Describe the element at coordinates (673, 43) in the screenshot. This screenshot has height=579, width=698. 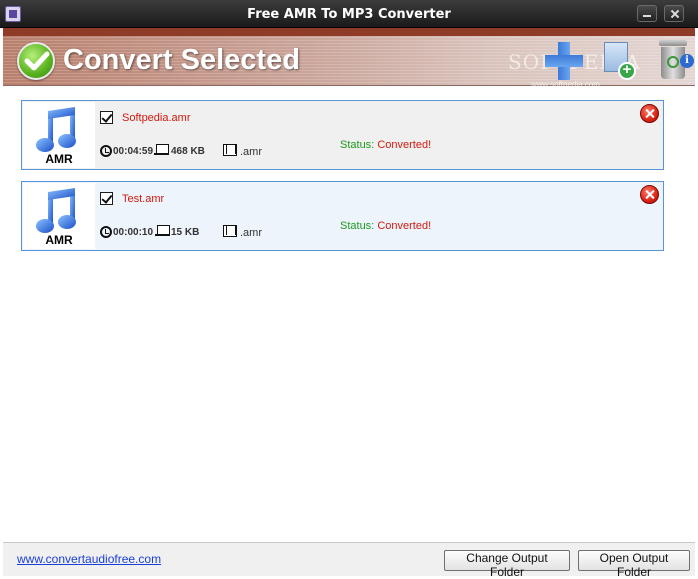
I see `recycle-bin-lid-icon` at that location.